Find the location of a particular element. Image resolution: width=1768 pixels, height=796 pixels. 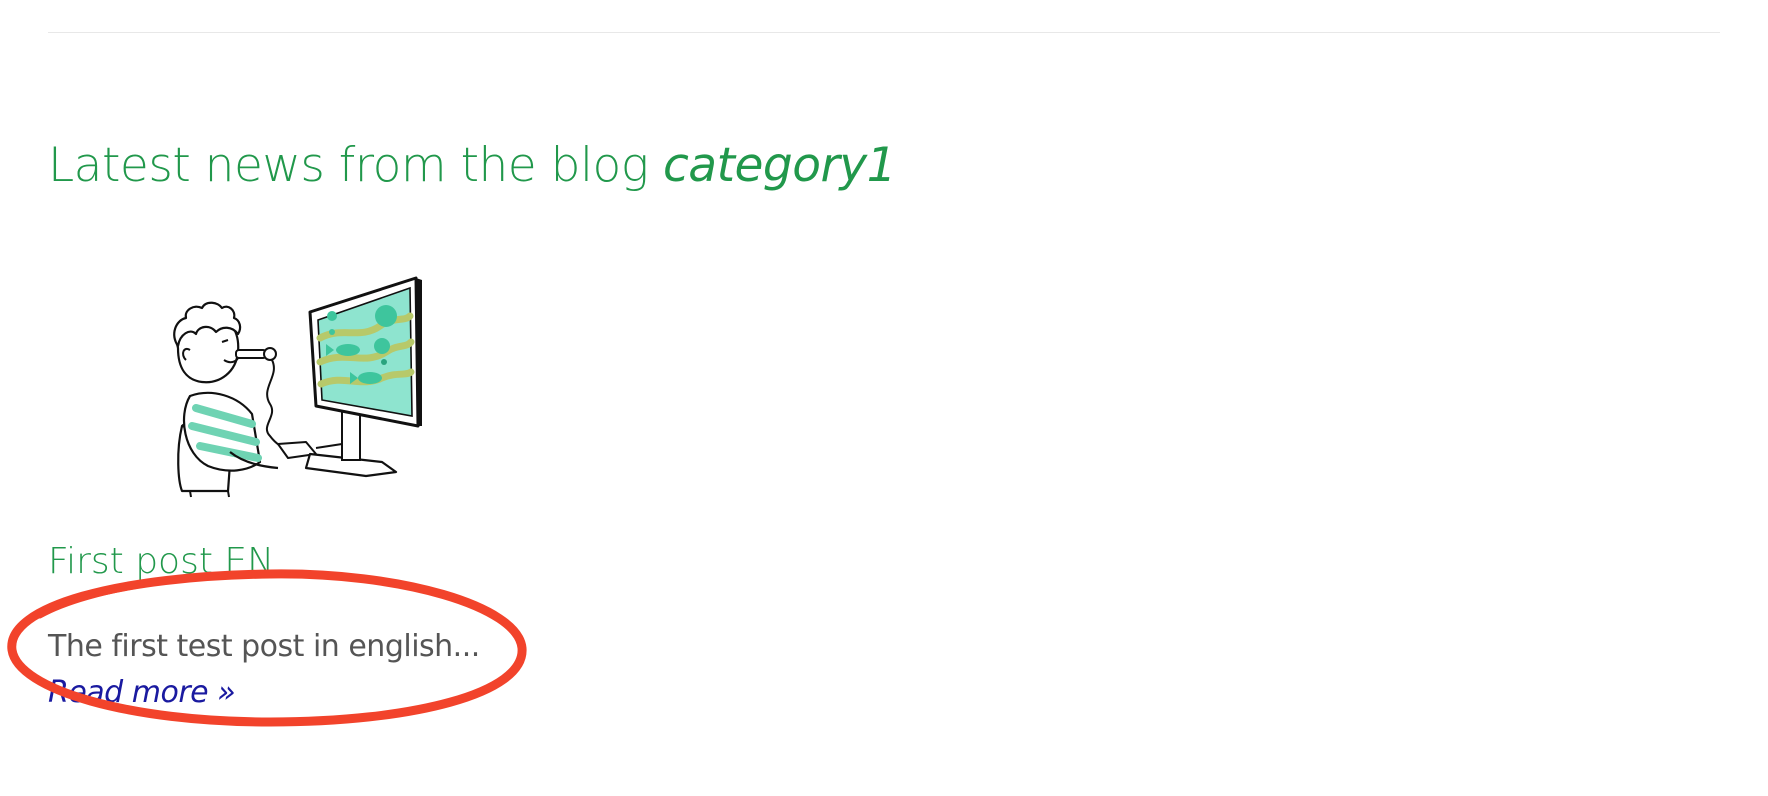

top-divider is located at coordinates (884, 32).